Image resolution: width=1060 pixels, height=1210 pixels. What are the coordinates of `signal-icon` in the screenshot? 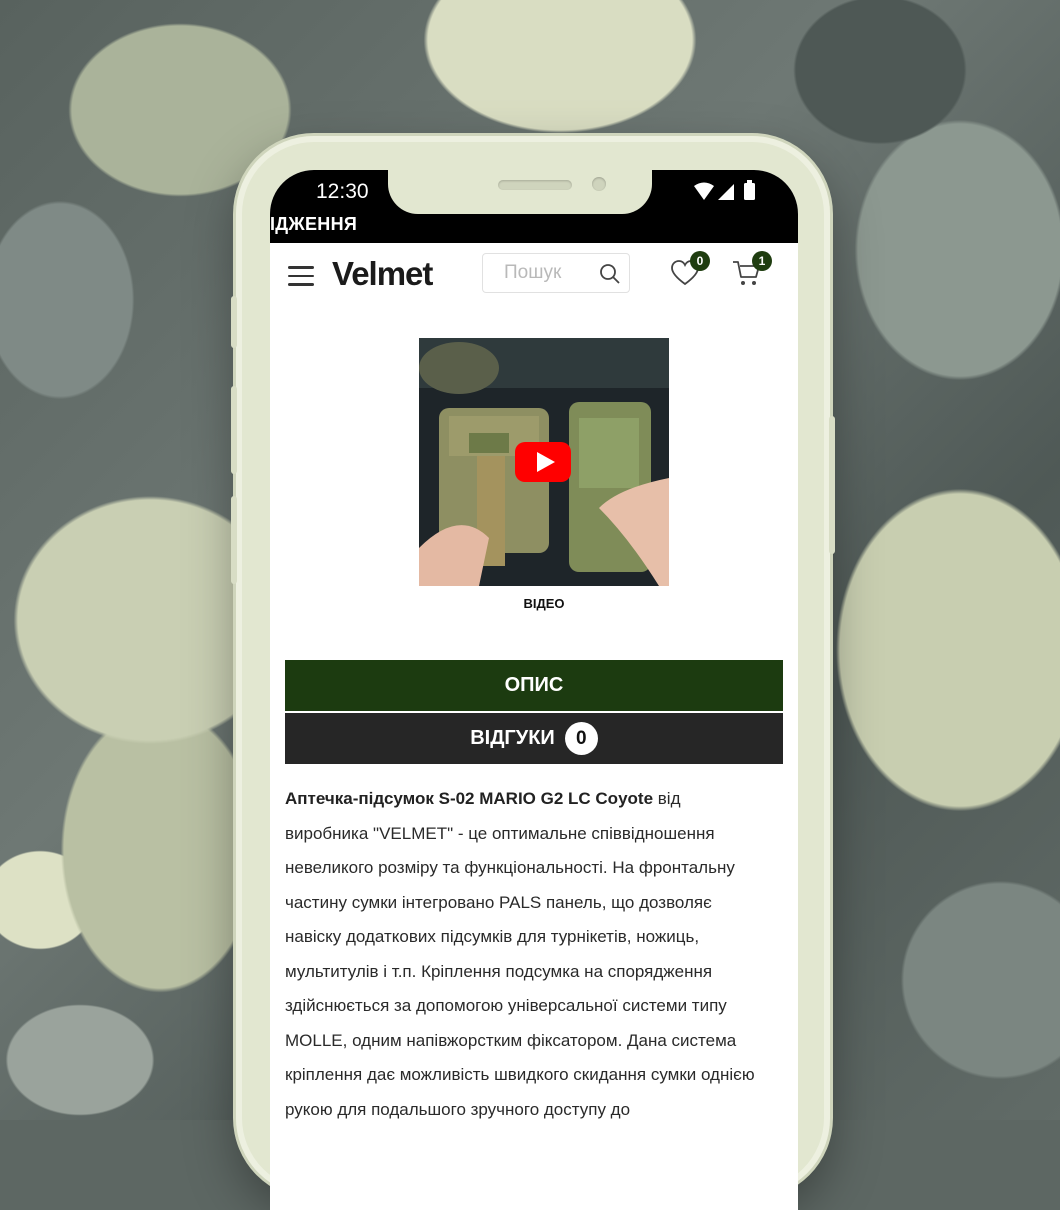 It's located at (726, 192).